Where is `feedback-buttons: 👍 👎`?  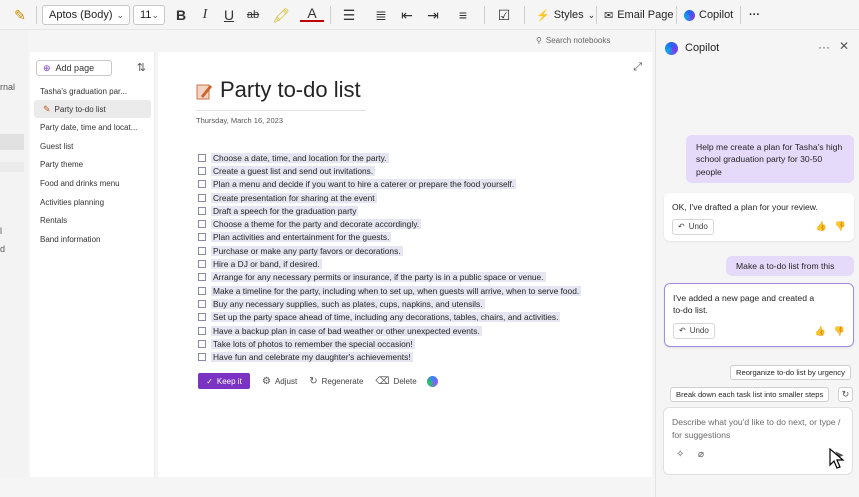 feedback-buttons: 👍 👎 is located at coordinates (831, 226).